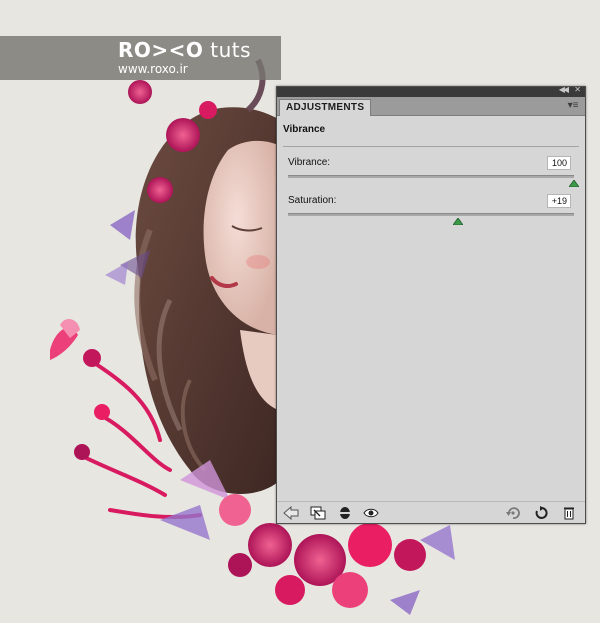 The height and width of the screenshot is (623, 600). What do you see at coordinates (569, 513) in the screenshot?
I see `delete-icon` at bounding box center [569, 513].